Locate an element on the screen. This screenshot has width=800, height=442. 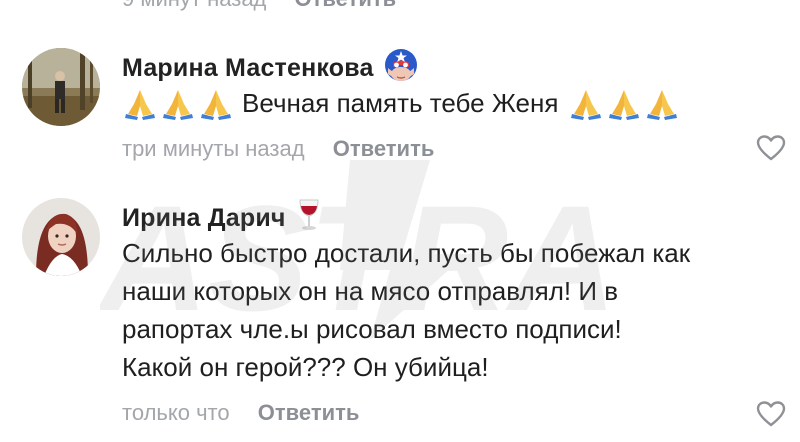
comment-author-line: Ирина Дарич is located at coordinates (222, 218).